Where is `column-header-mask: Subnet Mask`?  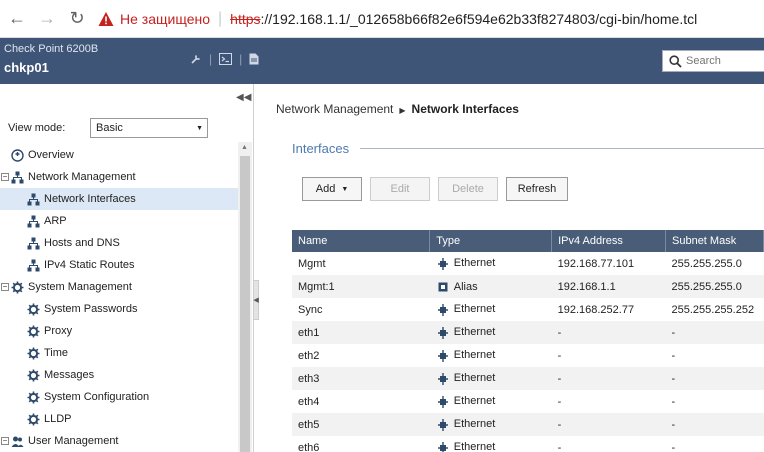 column-header-mask: Subnet Mask is located at coordinates (714, 241).